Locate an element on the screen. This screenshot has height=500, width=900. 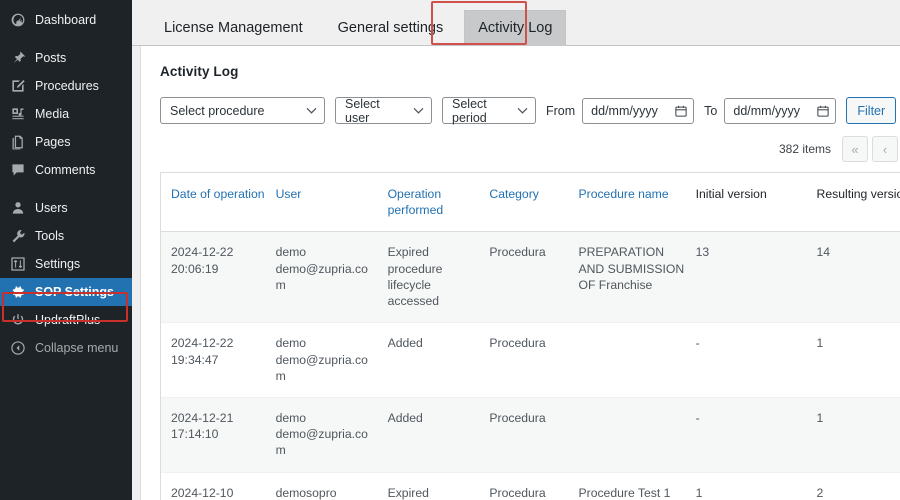
select-user-value: Select user is located at coordinates (362, 110).